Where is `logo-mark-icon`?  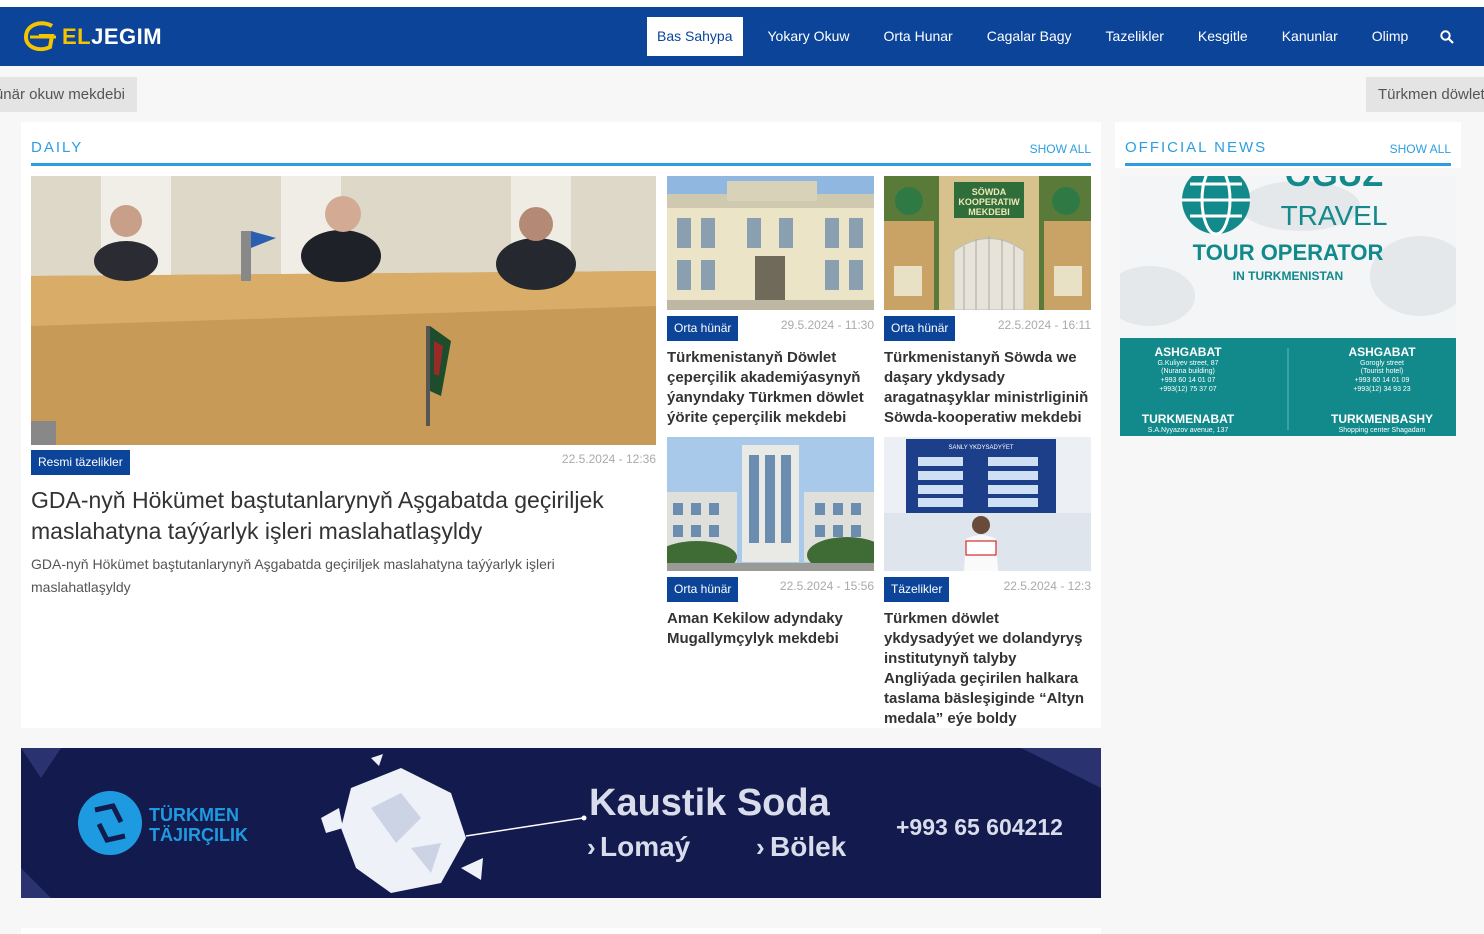
logo-mark-icon is located at coordinates (39, 36).